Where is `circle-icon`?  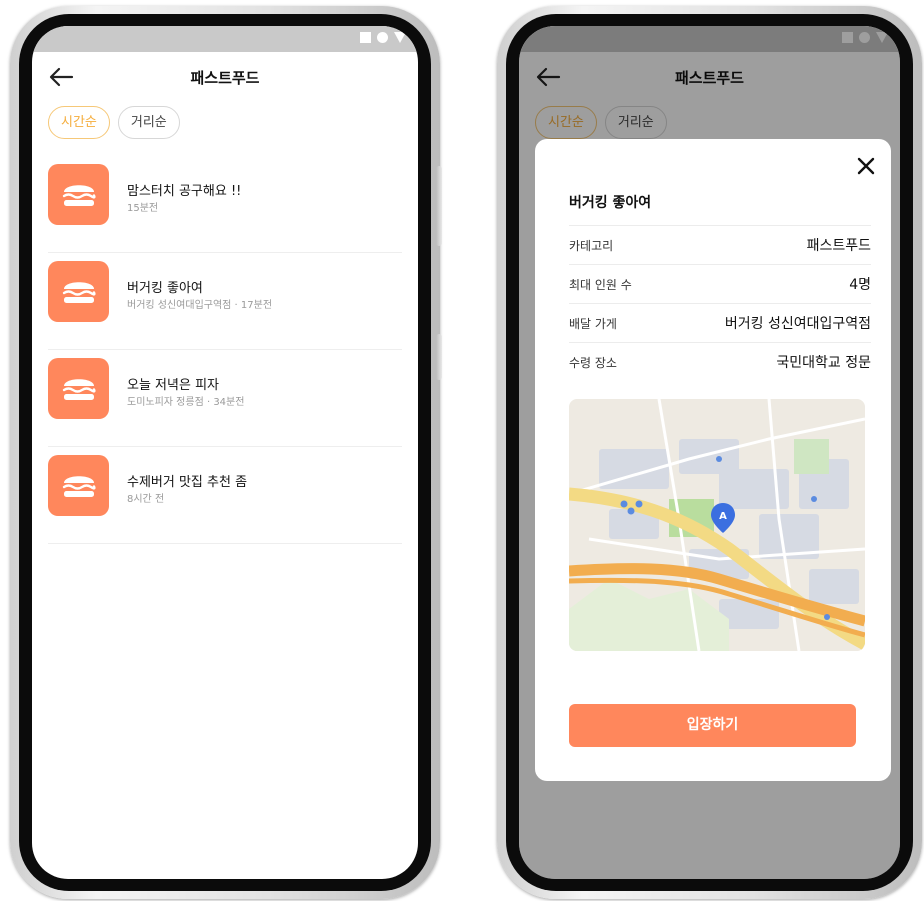 circle-icon is located at coordinates (382, 37).